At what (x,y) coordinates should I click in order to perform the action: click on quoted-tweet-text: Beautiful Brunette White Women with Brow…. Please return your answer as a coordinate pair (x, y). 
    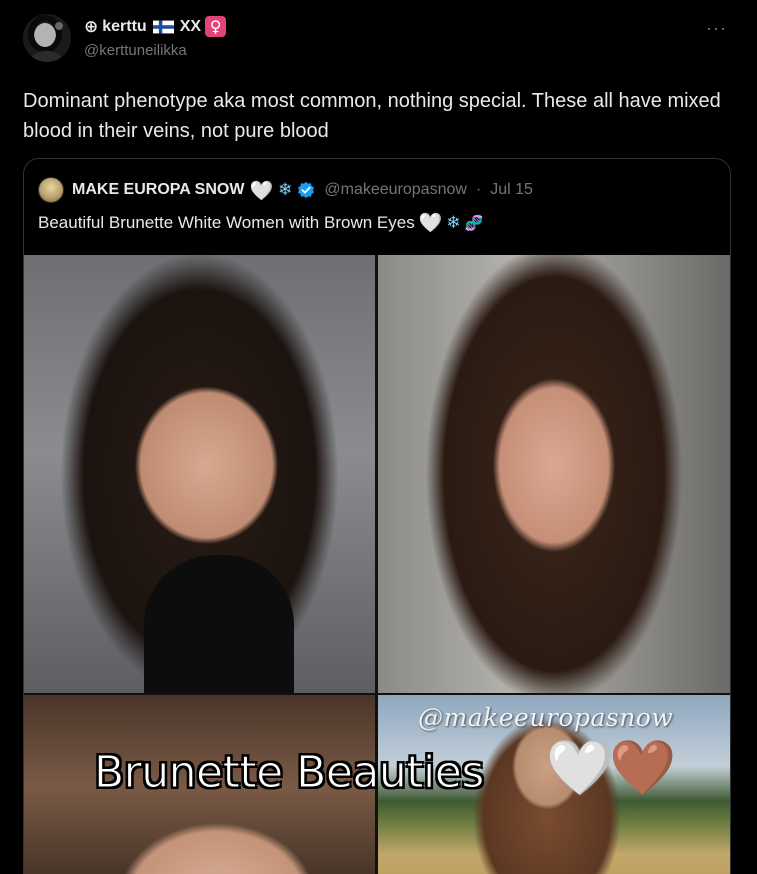
    Looking at the image, I should click on (226, 222).